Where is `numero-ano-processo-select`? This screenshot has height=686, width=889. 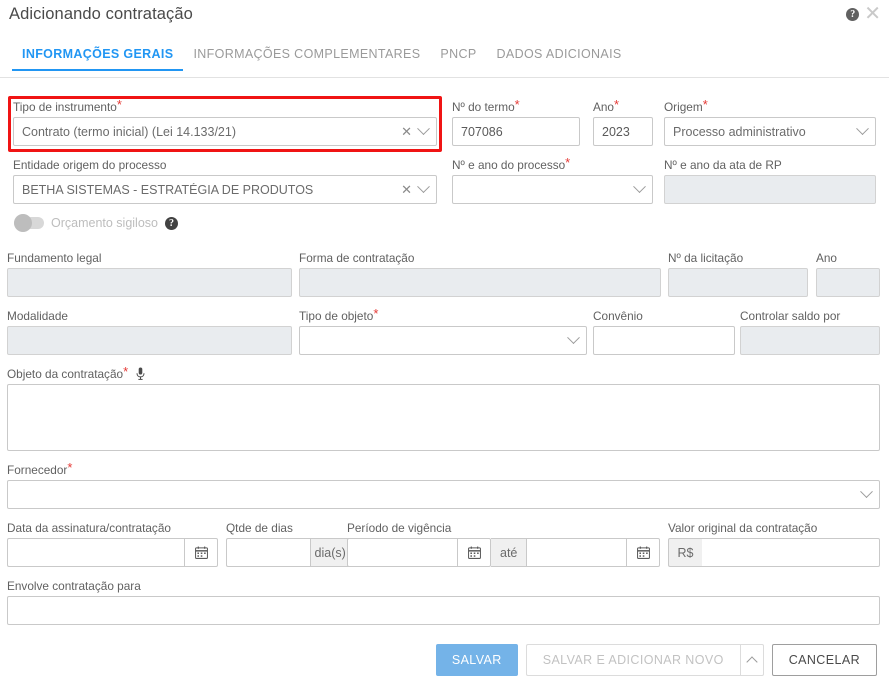
numero-ano-processo-select is located at coordinates (552, 189).